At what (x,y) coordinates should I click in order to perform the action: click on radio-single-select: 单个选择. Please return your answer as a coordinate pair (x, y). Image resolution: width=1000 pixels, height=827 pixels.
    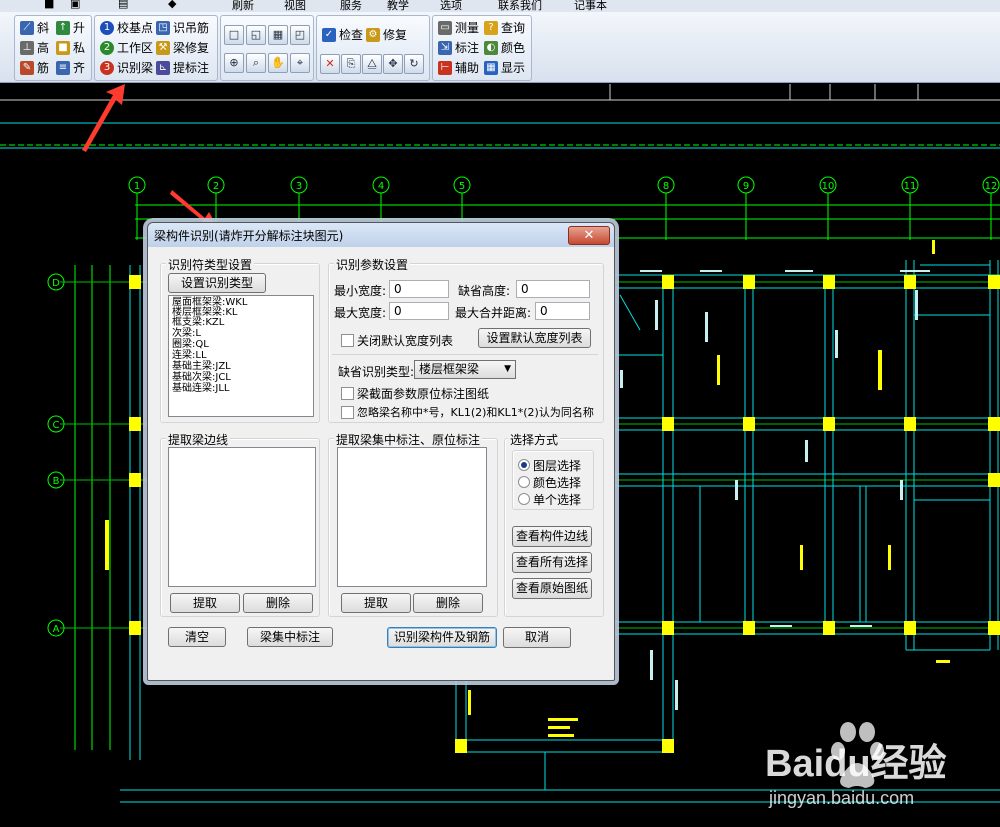
    Looking at the image, I should click on (549, 499).